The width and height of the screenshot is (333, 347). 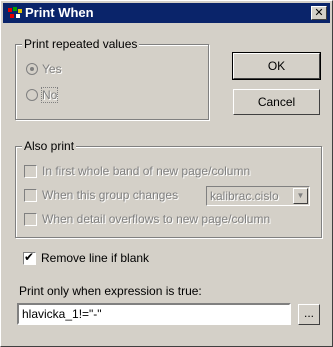 I want to click on group-changes-label: When this group changes, so click(x=110, y=195).